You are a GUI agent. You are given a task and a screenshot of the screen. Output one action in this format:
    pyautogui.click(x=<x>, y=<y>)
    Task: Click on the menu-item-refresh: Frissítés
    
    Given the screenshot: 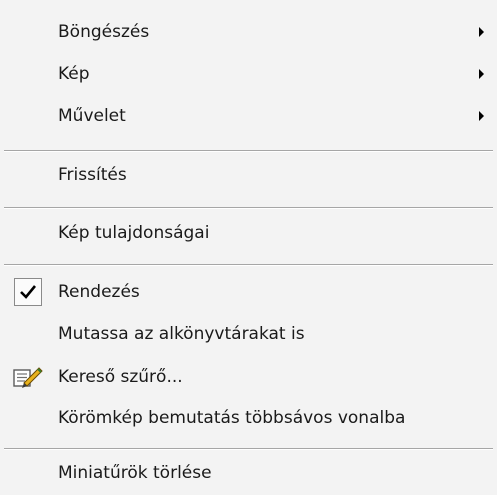 What is the action you would take?
    pyautogui.click(x=248, y=175)
    